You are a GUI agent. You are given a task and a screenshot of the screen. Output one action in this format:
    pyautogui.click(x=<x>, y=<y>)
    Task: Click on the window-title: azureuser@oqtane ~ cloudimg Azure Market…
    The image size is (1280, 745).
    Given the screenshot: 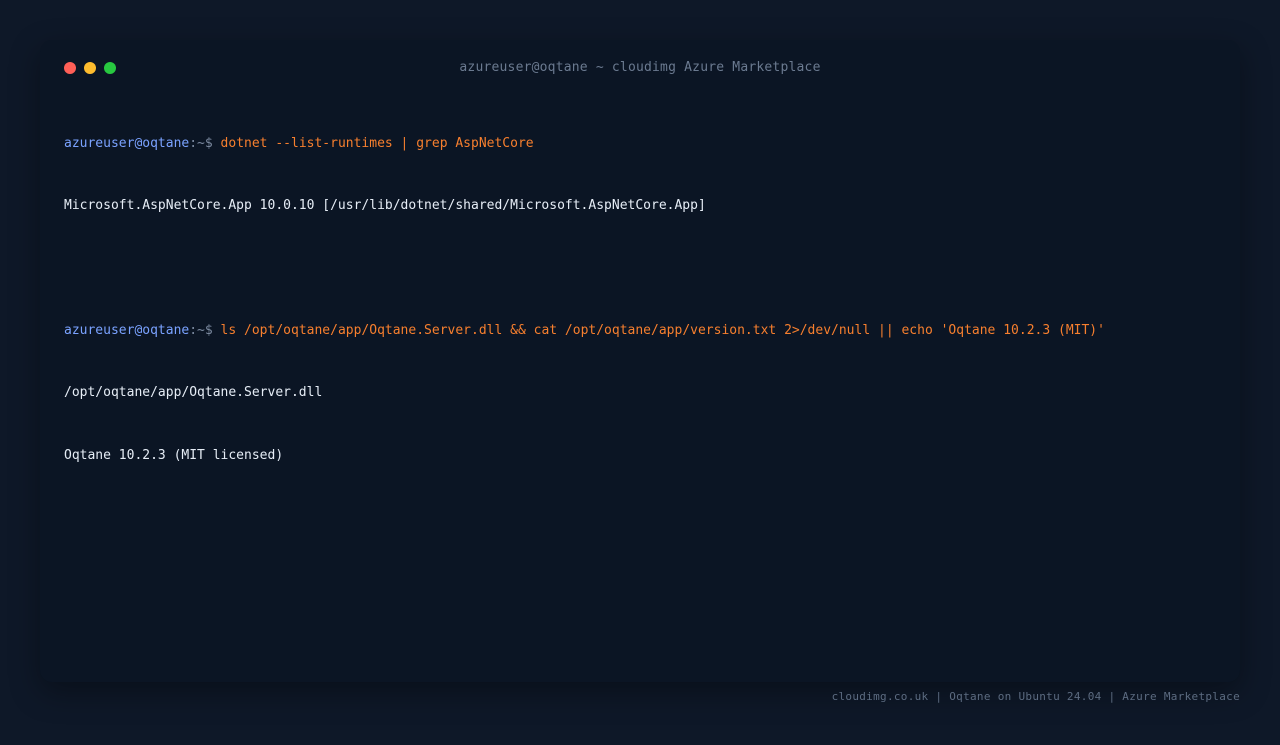 What is the action you would take?
    pyautogui.click(x=640, y=67)
    